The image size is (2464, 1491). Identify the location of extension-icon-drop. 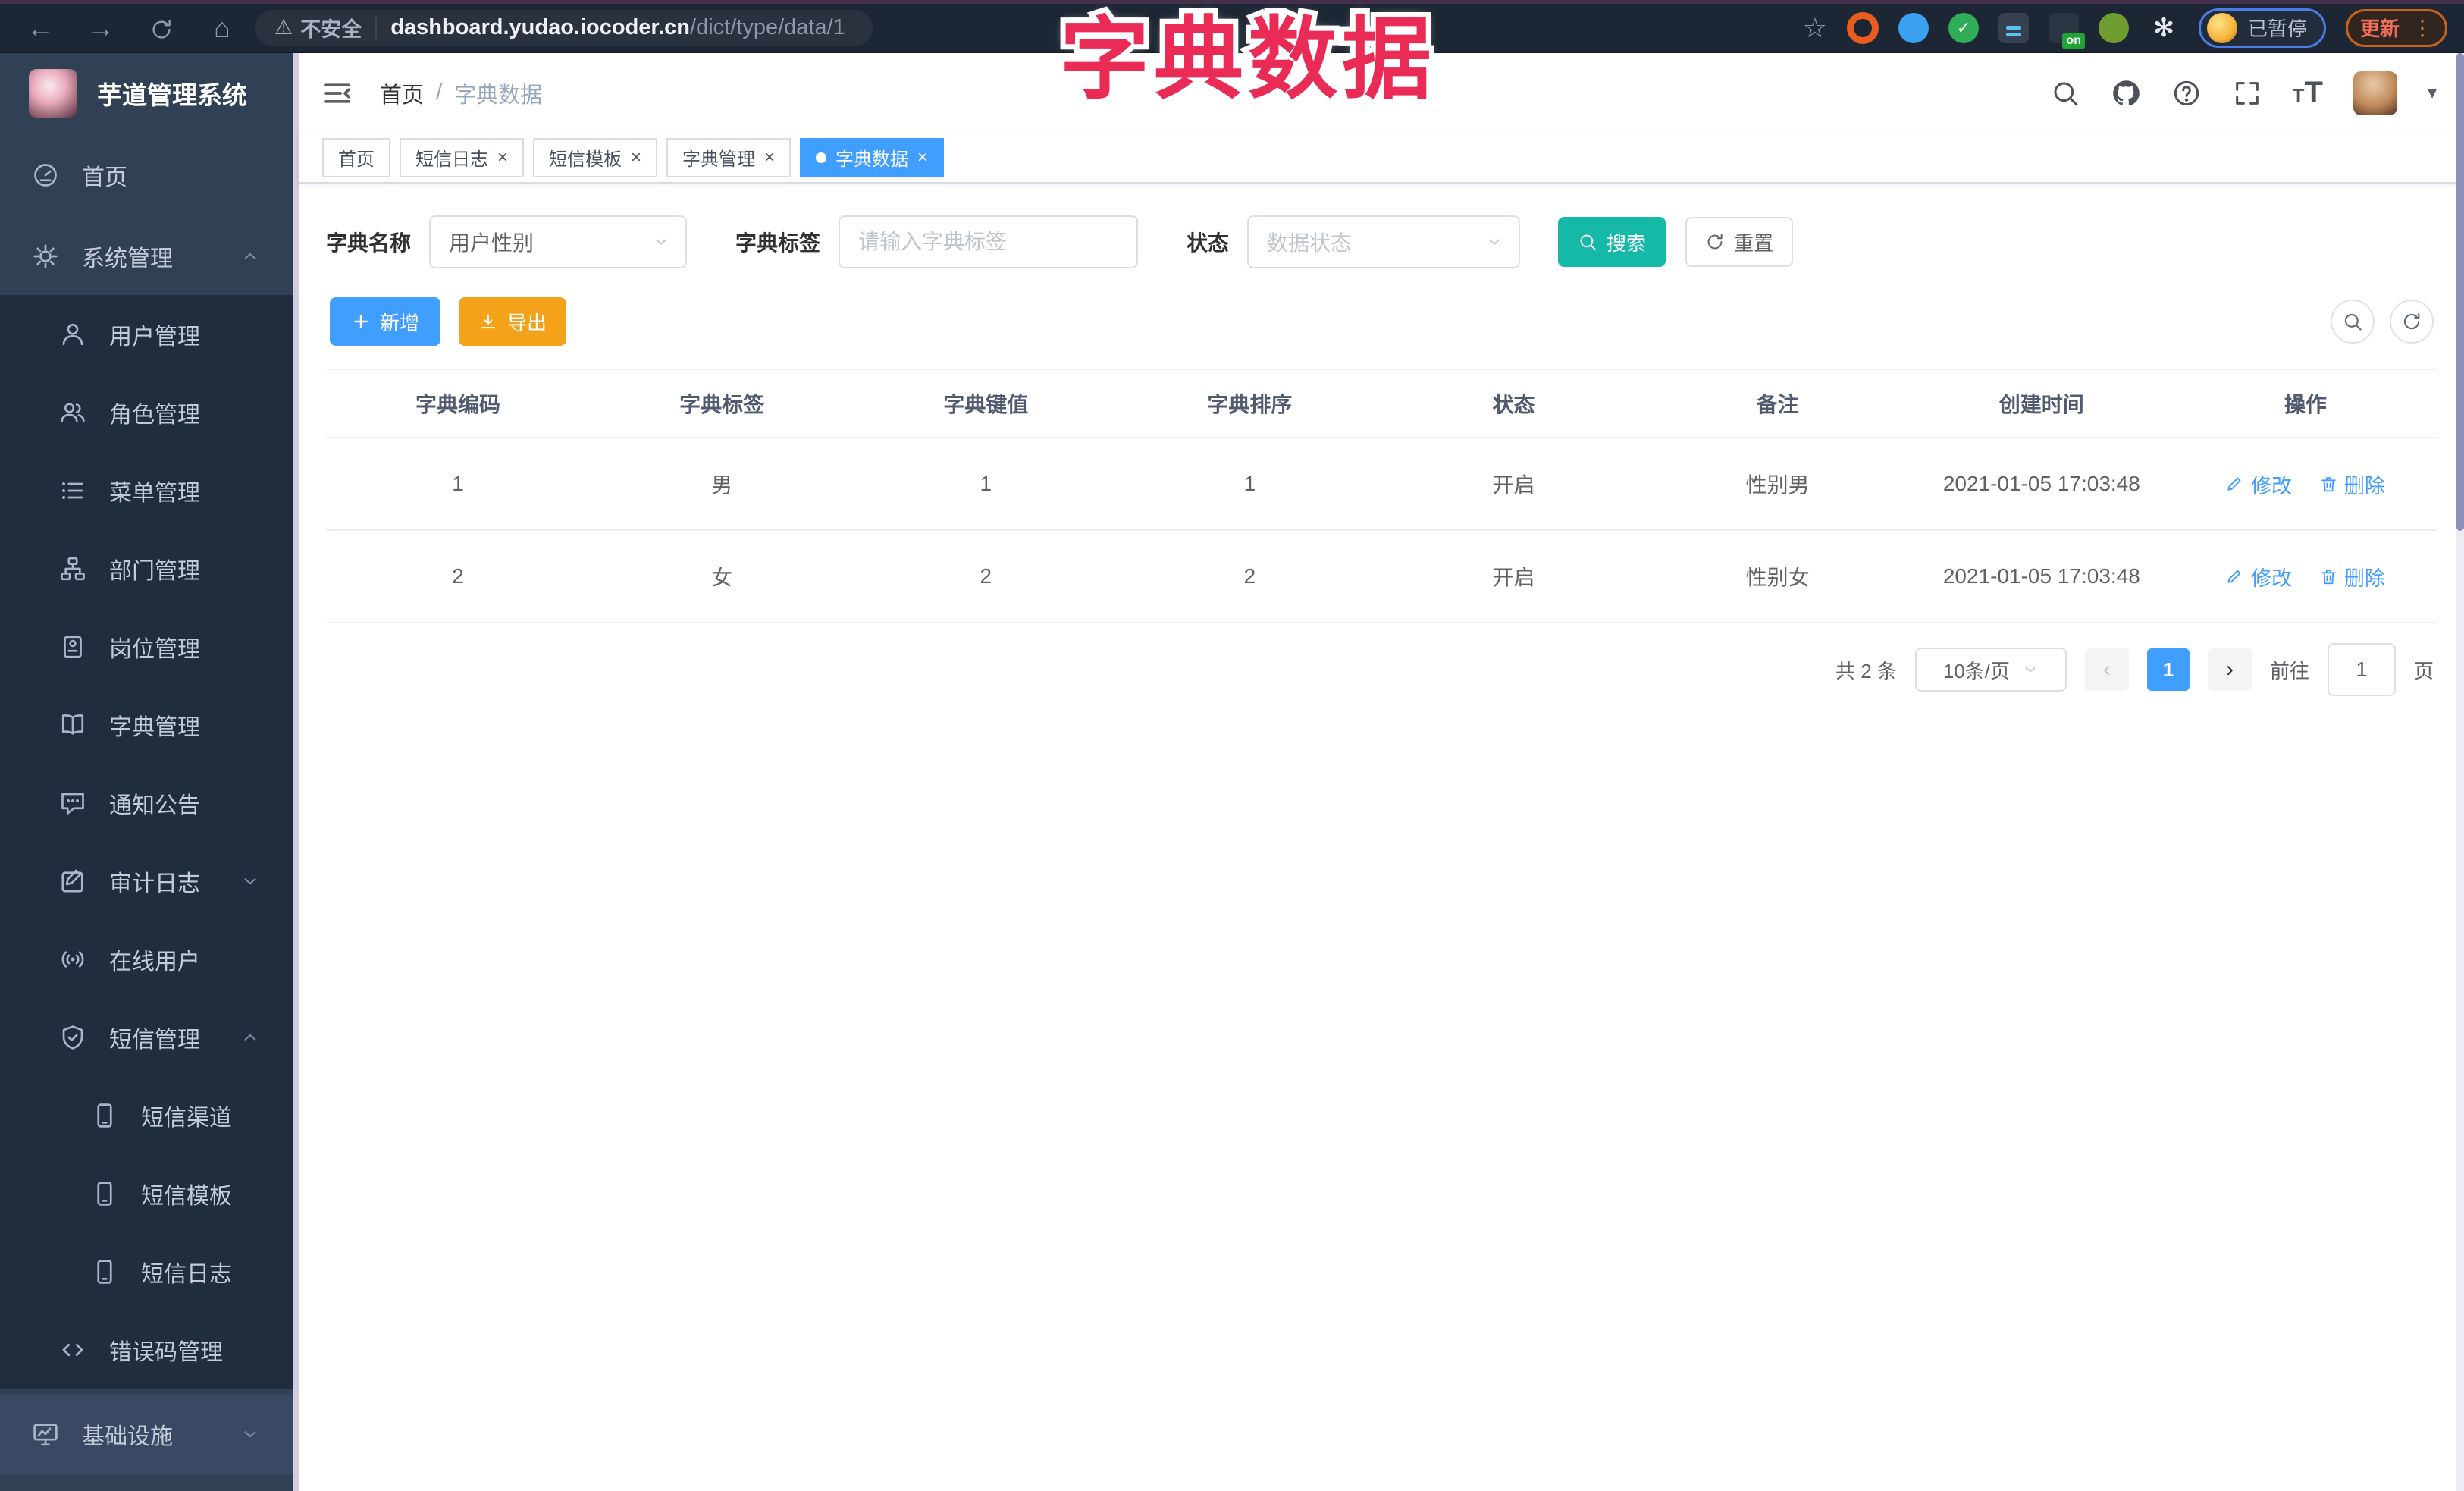
(1913, 27).